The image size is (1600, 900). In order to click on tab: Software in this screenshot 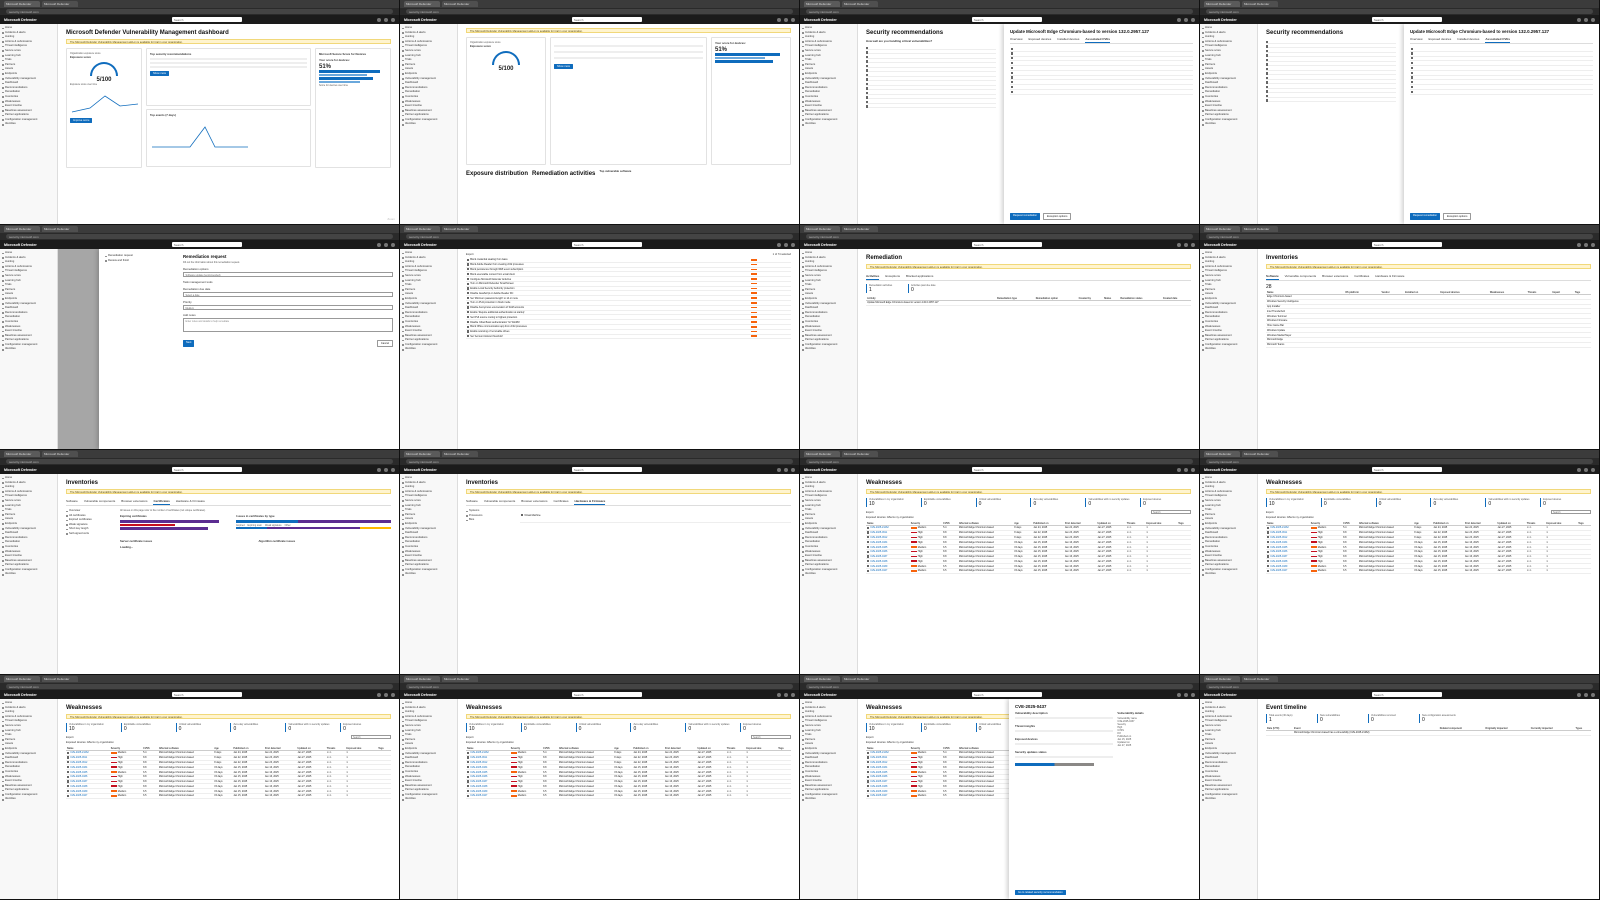, I will do `click(1272, 276)`.